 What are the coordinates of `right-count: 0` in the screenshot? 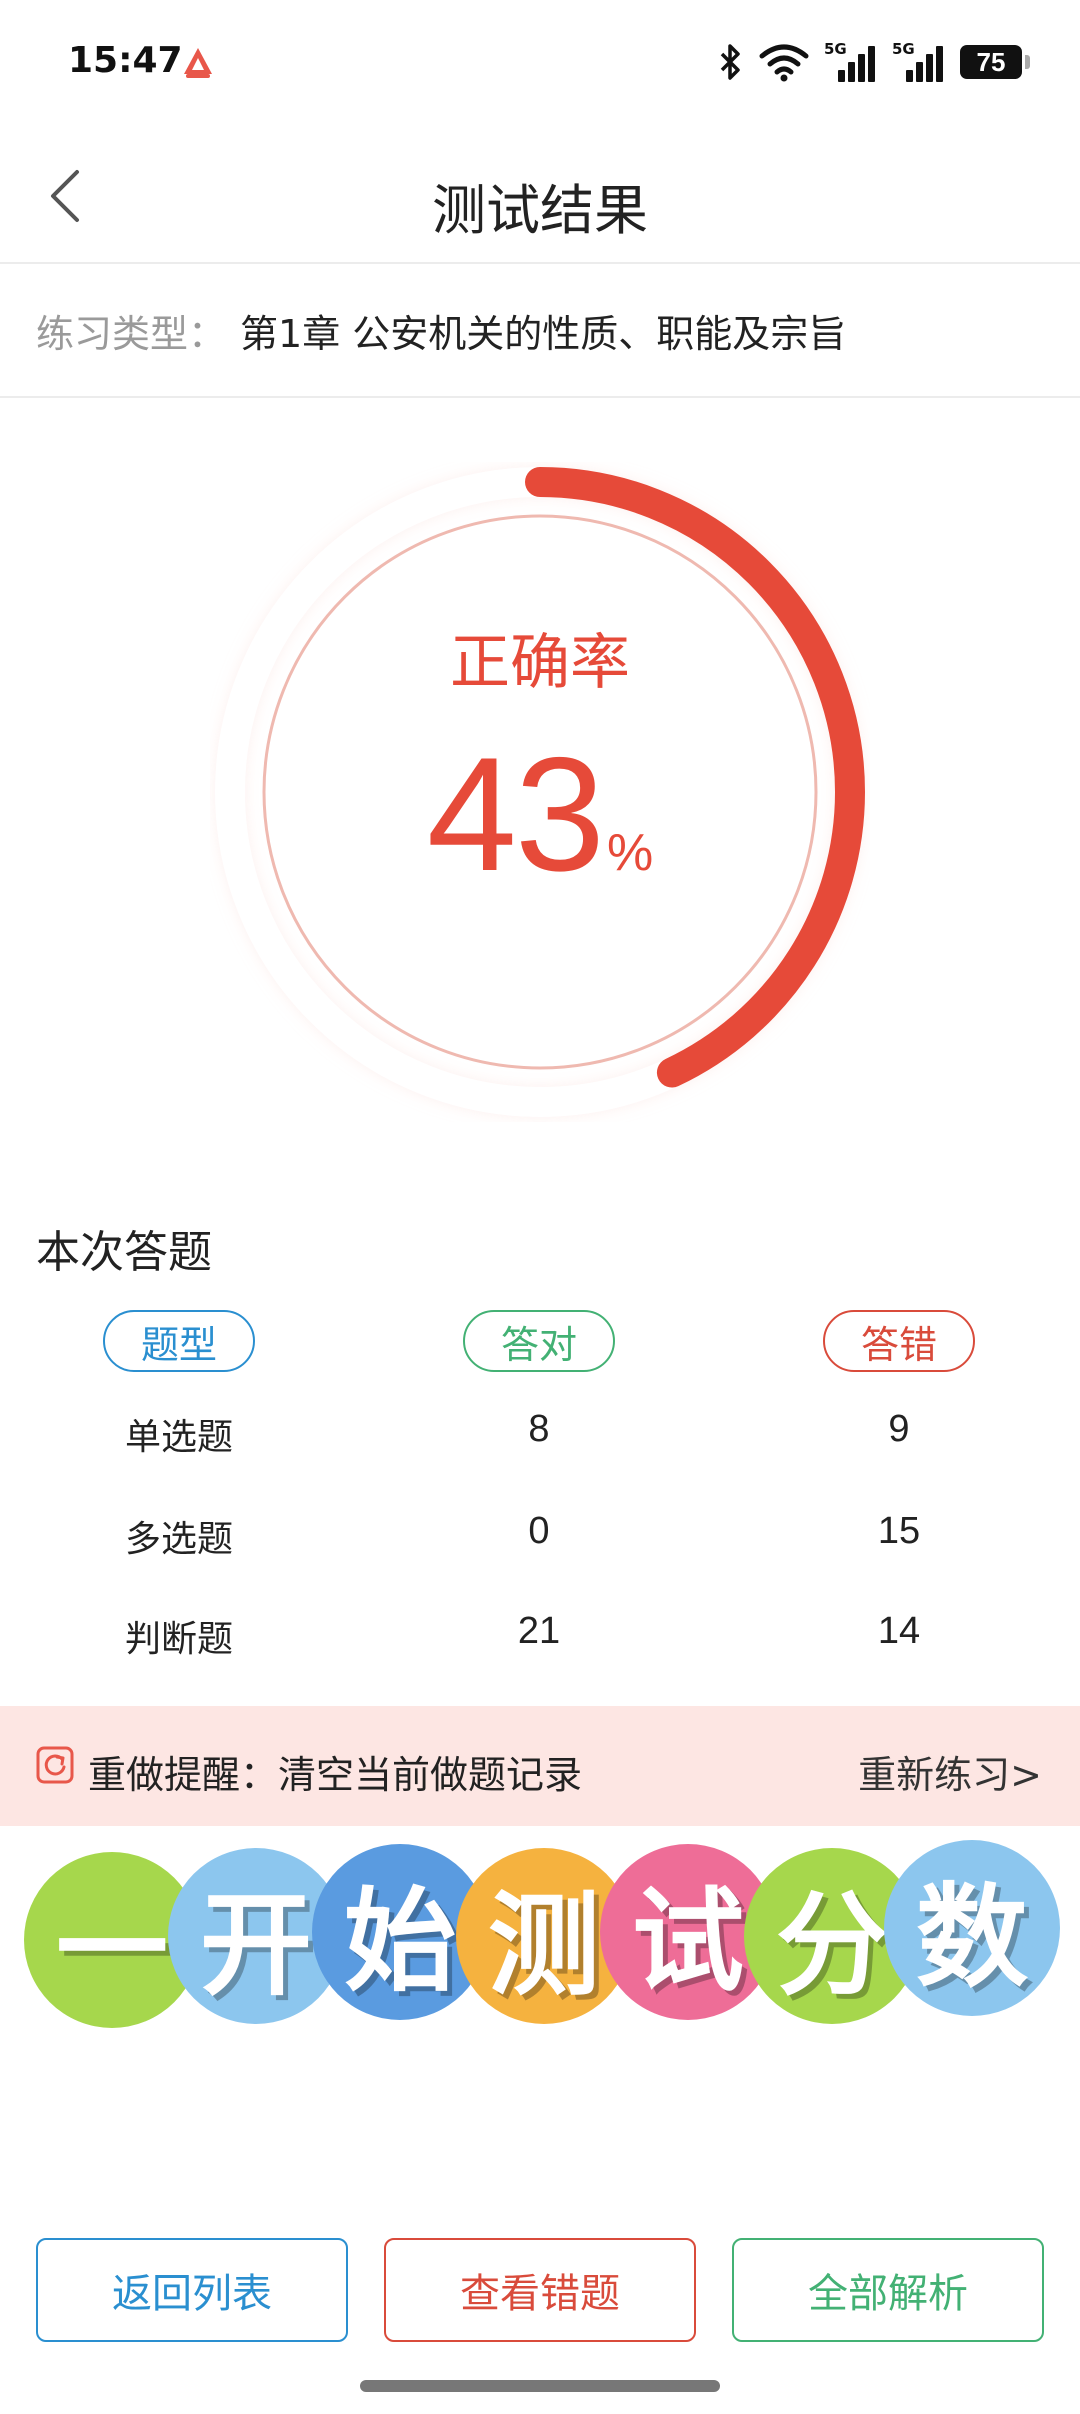 It's located at (539, 1531).